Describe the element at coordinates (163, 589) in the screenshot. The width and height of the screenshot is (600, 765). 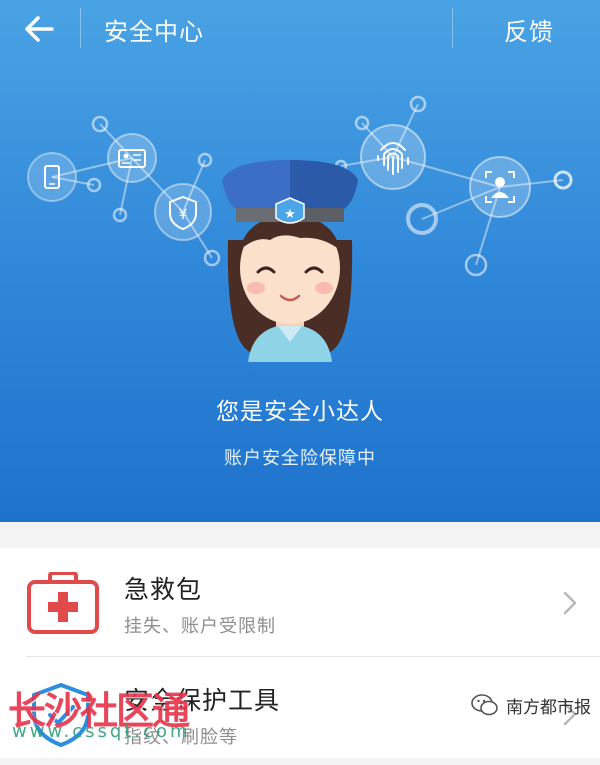
I see `first-aid-kit-title: 急救包` at that location.